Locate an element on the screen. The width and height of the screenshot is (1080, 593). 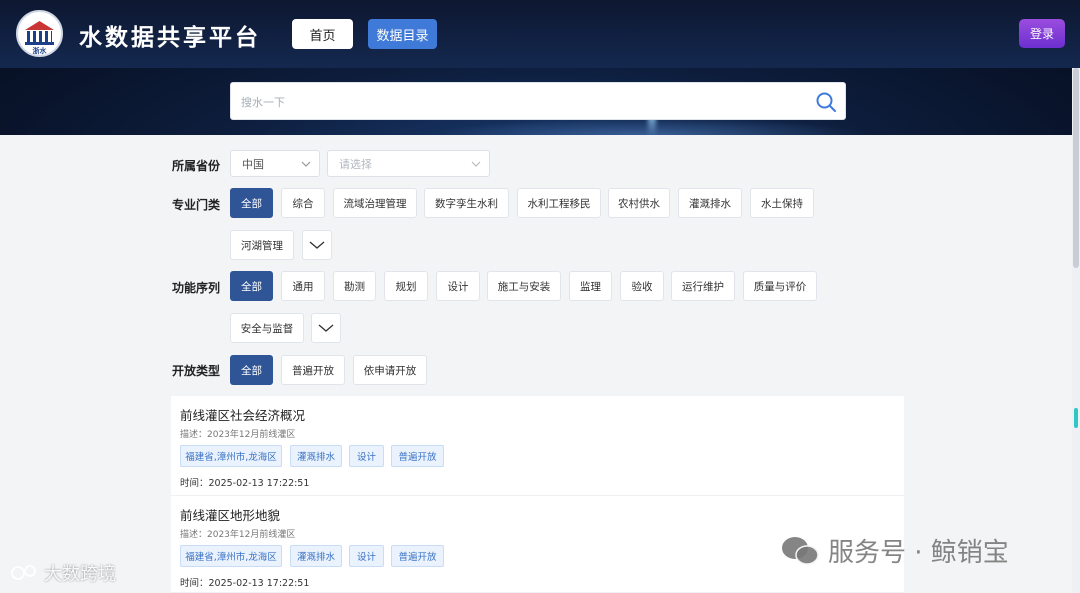
logo-base is located at coordinates (39, 43).